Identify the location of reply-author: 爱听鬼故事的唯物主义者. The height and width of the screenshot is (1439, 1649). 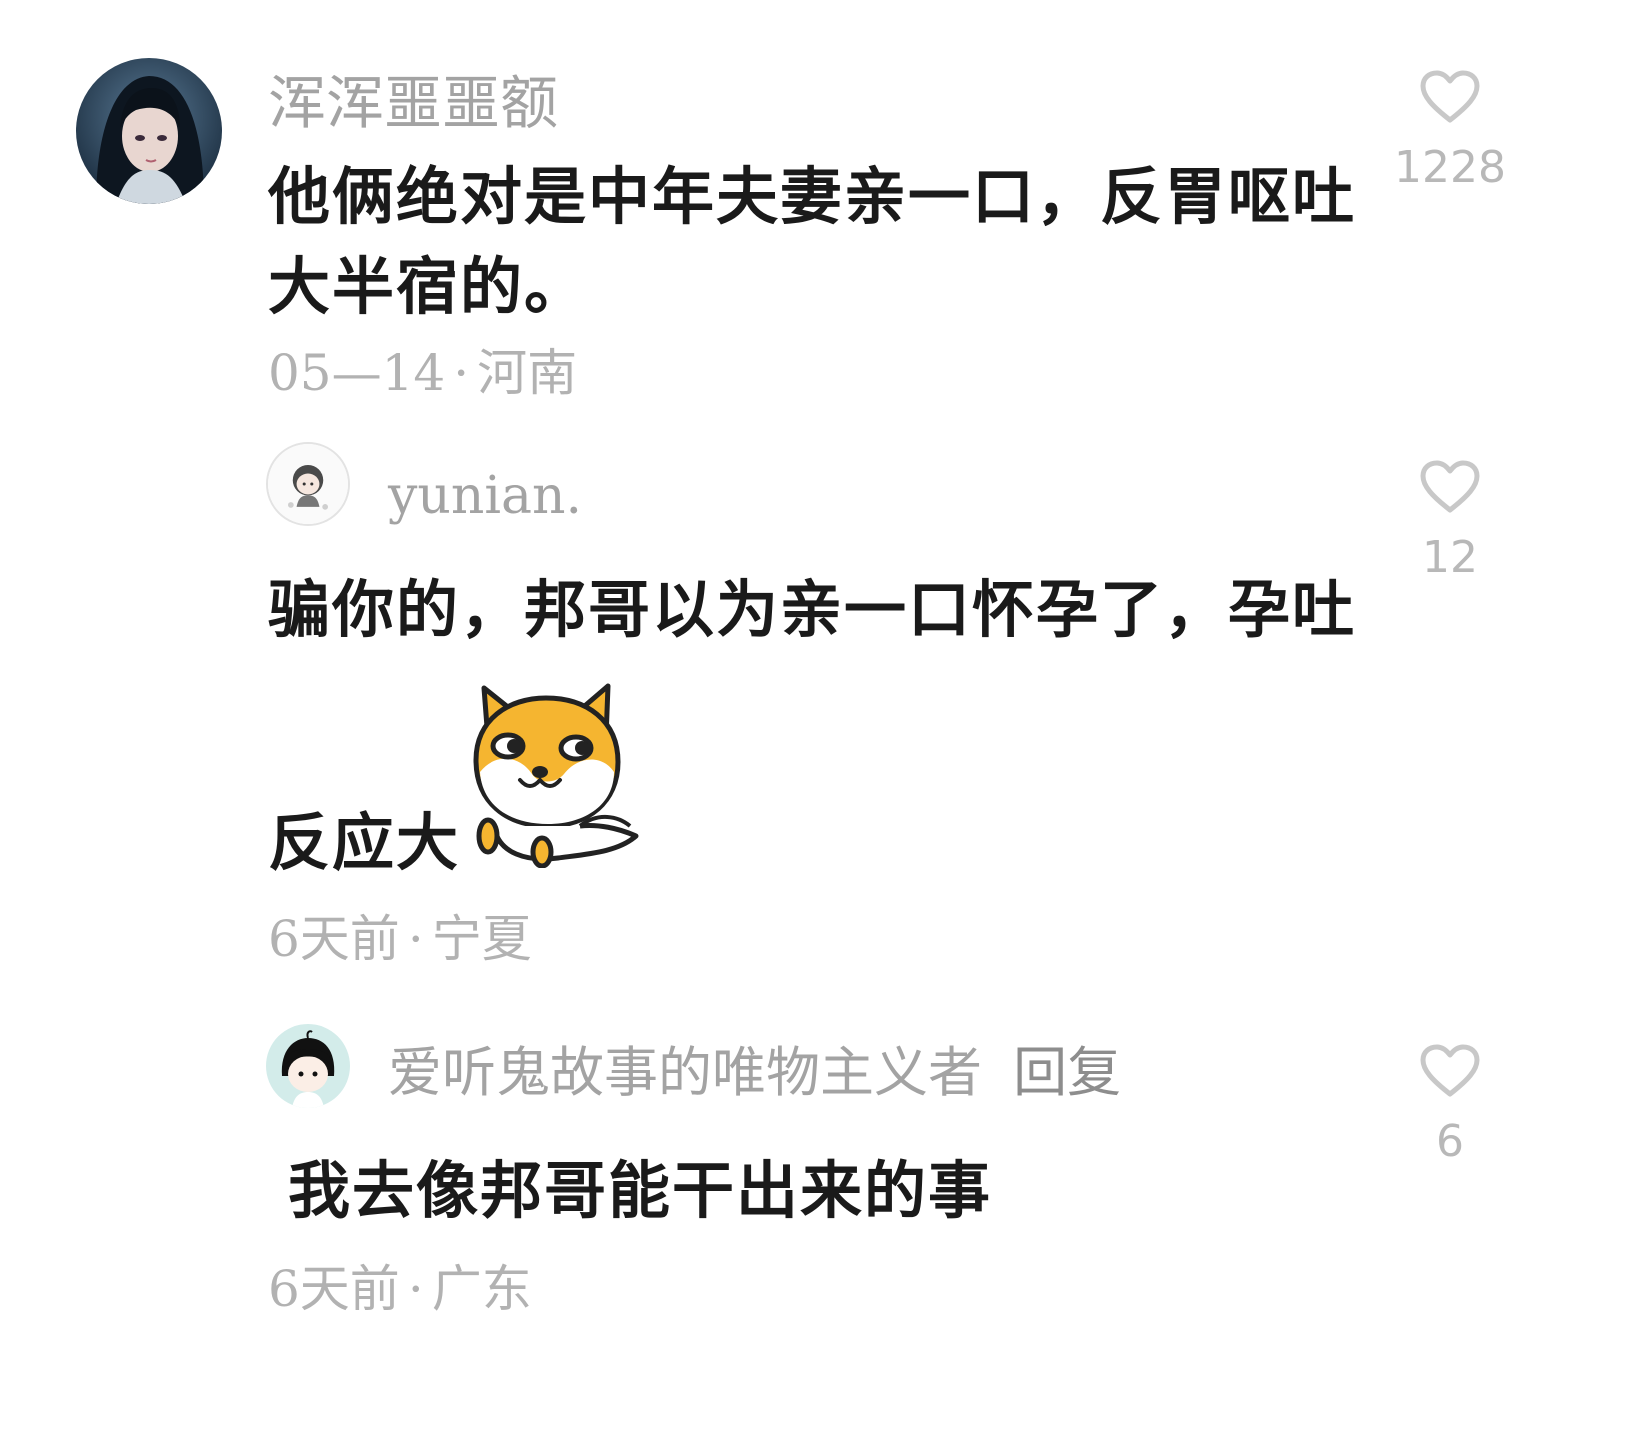
(685, 1072).